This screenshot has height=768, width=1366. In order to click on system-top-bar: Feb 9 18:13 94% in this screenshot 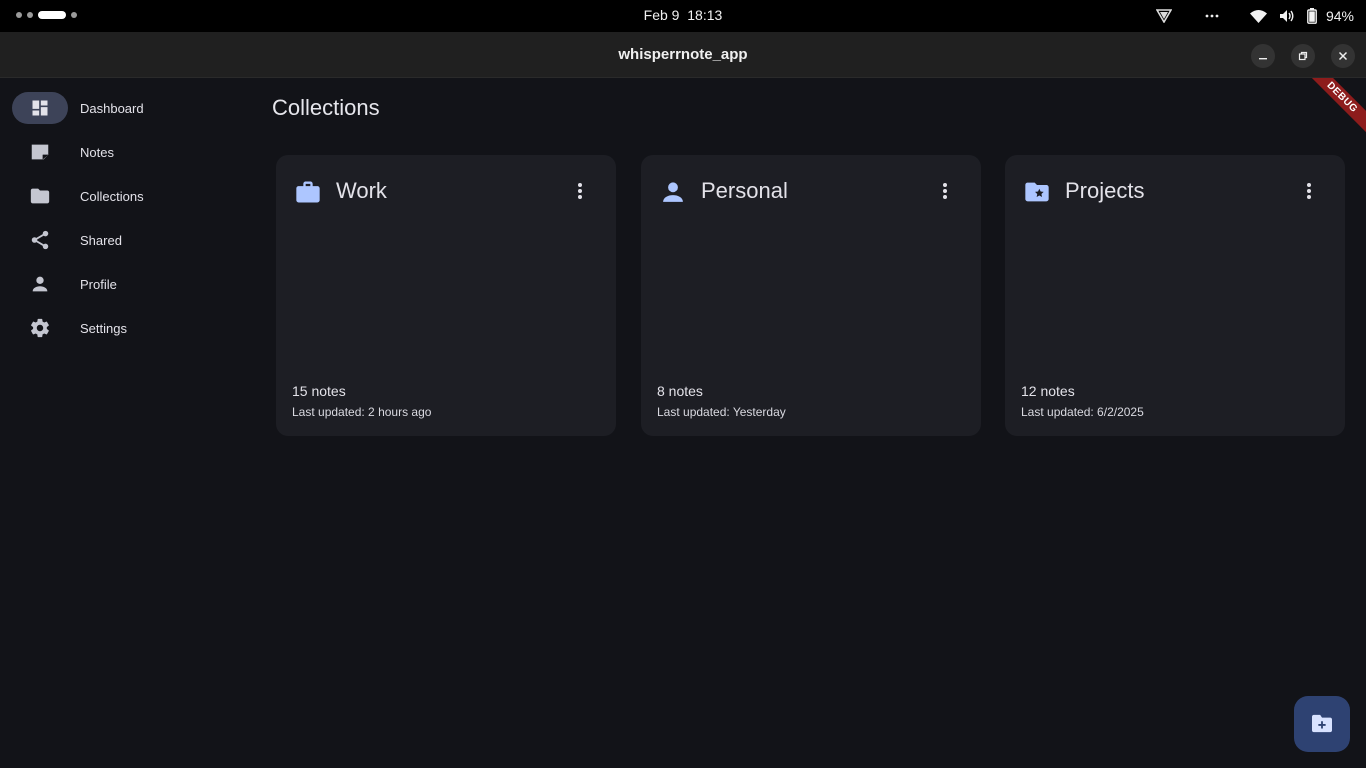, I will do `click(683, 16)`.